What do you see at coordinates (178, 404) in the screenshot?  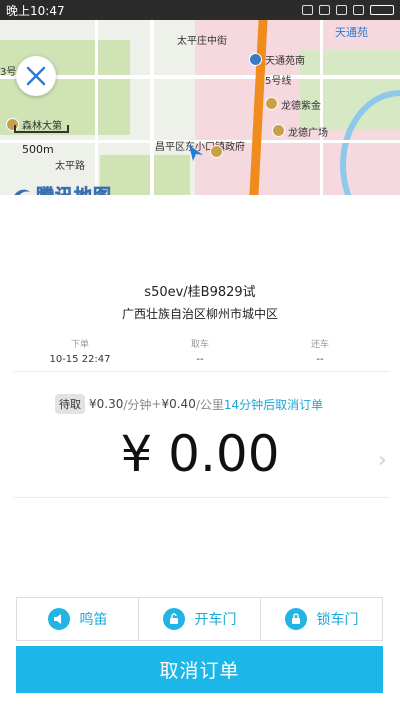 I see `per-km-price: ¥0.40` at bounding box center [178, 404].